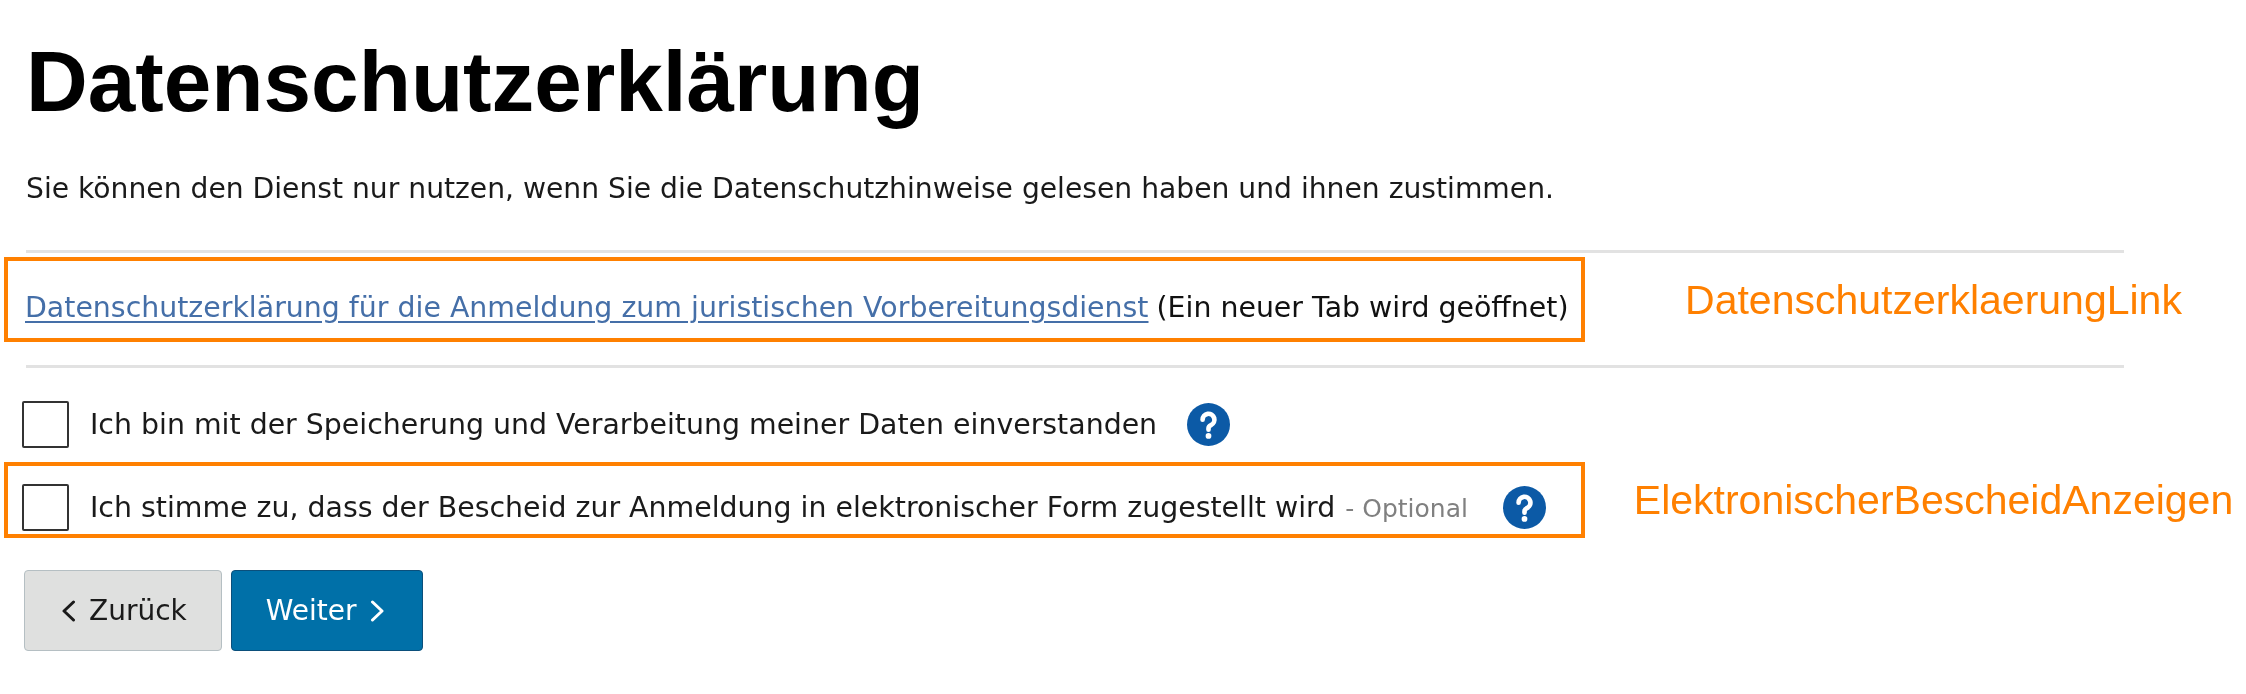  I want to click on next-button: Weiter, so click(326, 610).